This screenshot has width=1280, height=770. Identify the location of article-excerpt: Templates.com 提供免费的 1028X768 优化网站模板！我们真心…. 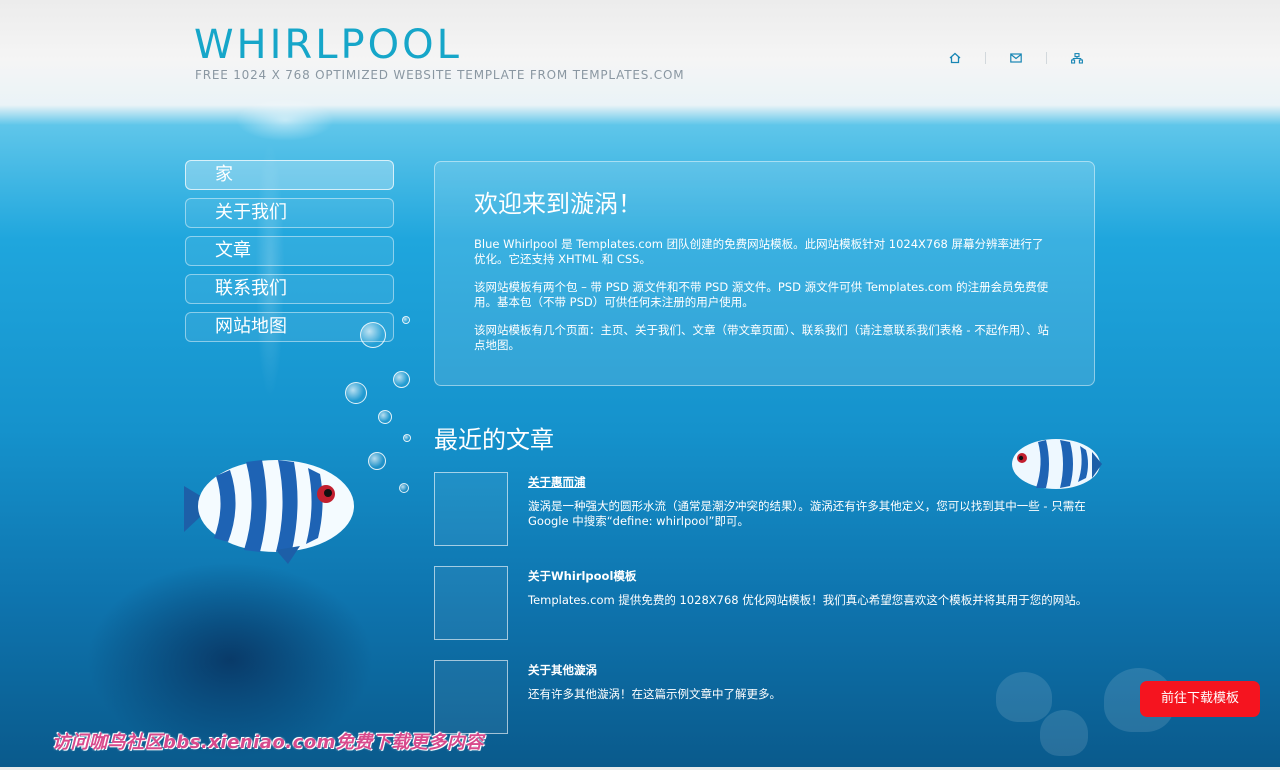
(808, 600).